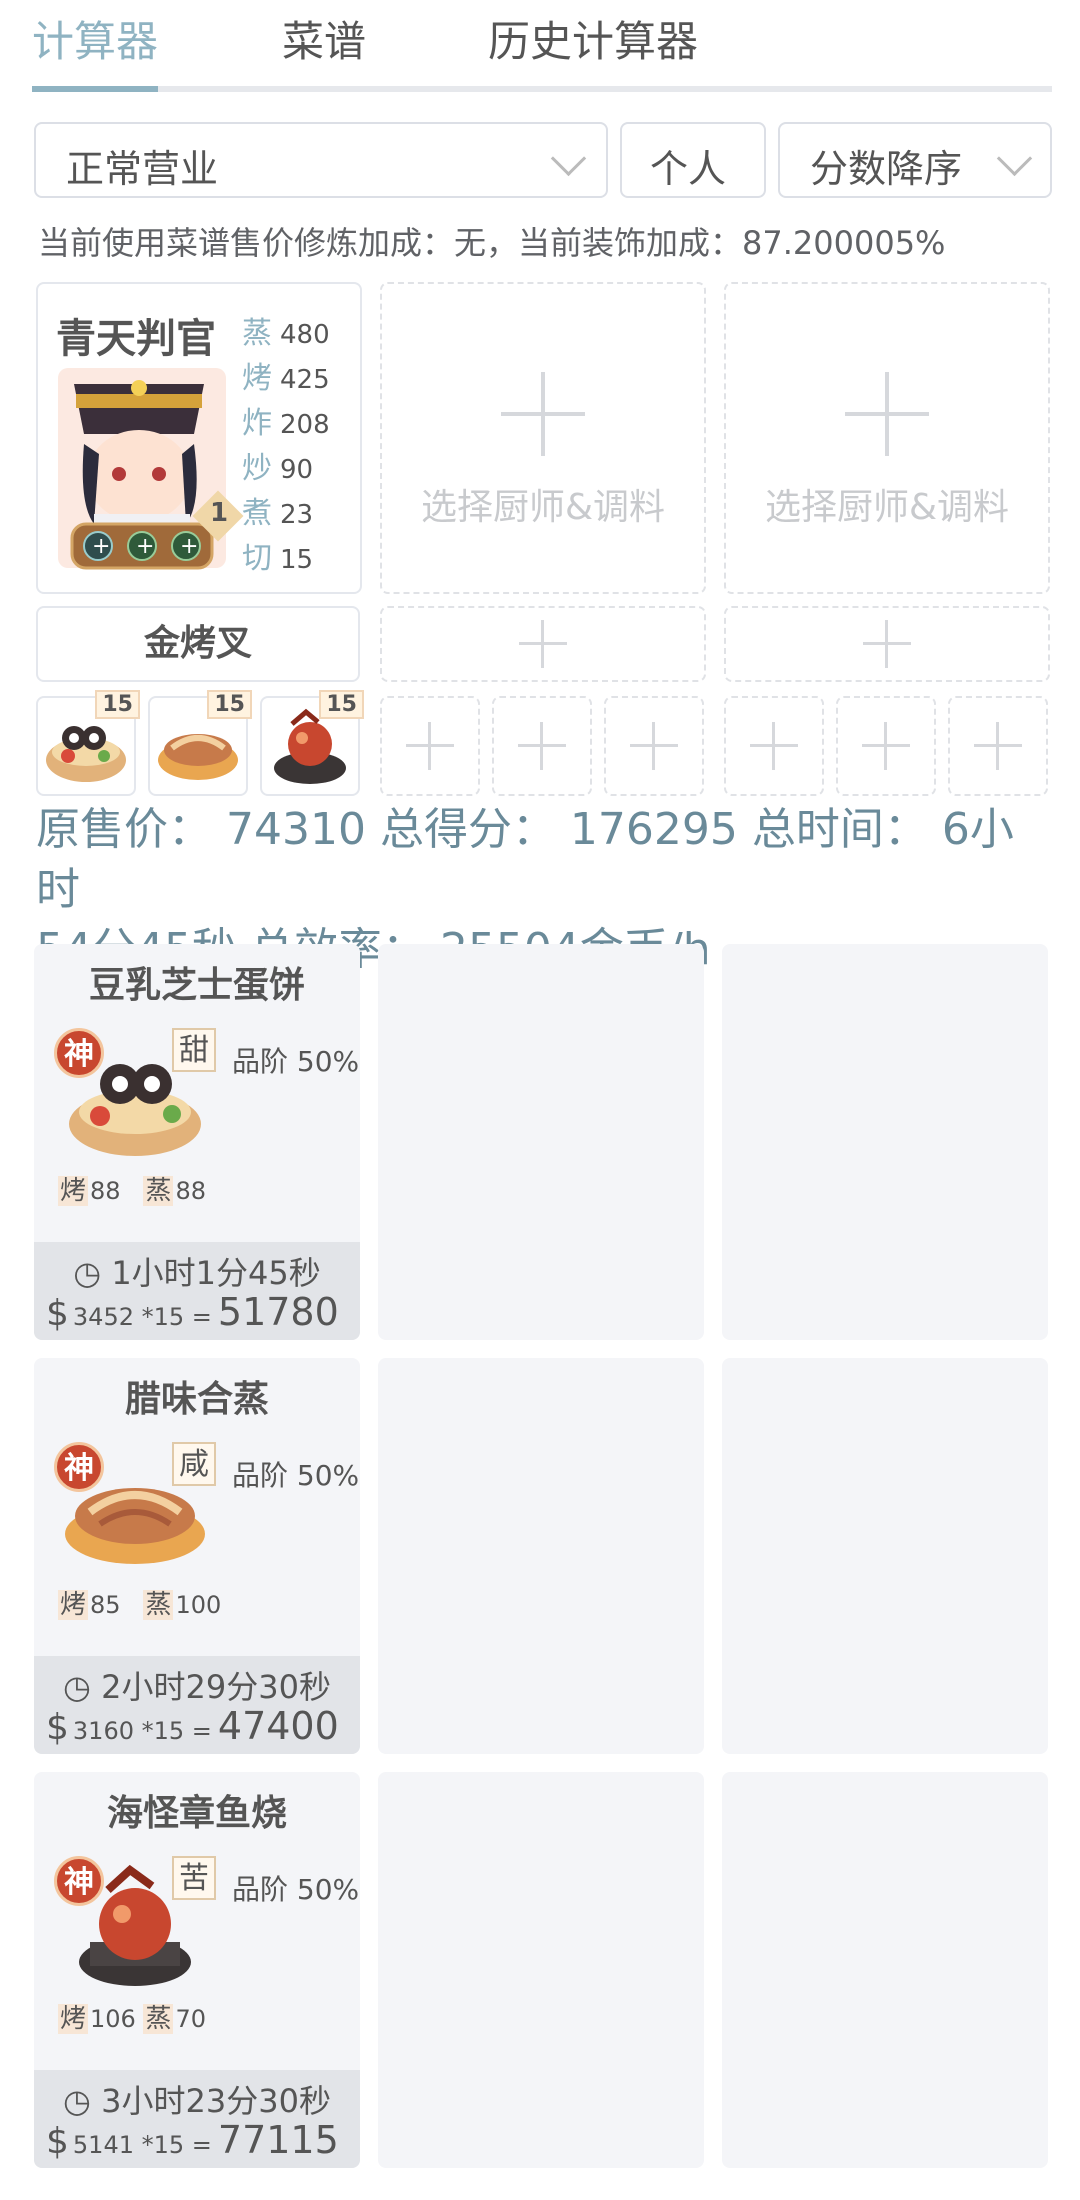 The image size is (1080, 2200). Describe the element at coordinates (219, 513) in the screenshot. I see `level-badge-text: 1` at that location.